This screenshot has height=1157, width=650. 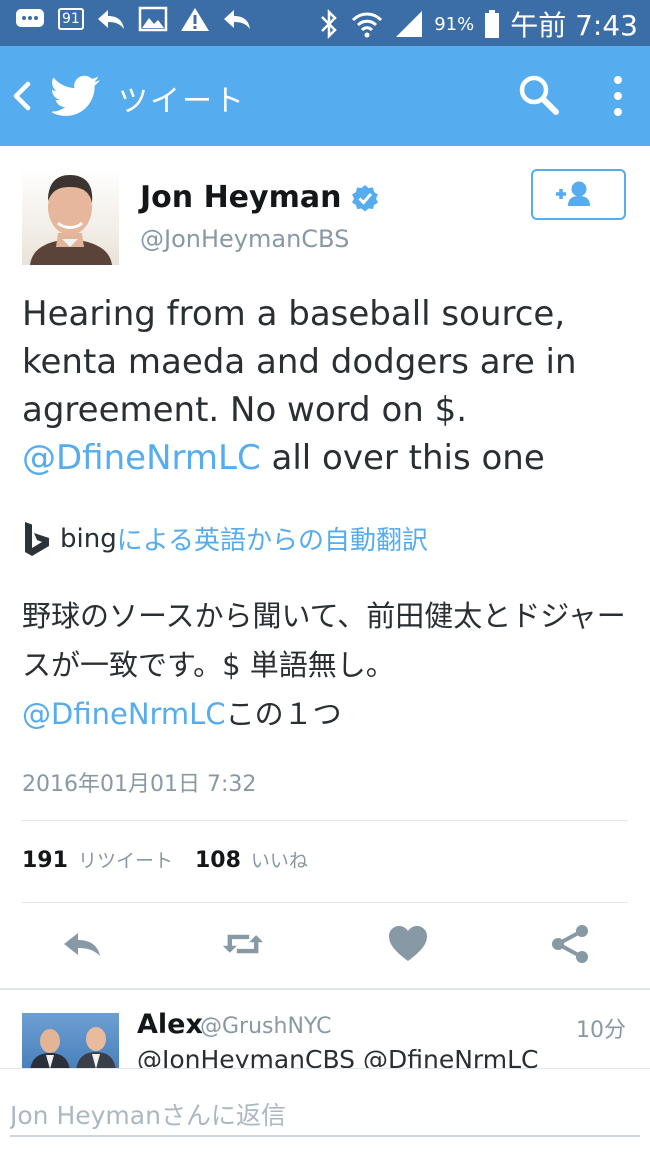 What do you see at coordinates (365, 197) in the screenshot?
I see `verified-badge-icon` at bounding box center [365, 197].